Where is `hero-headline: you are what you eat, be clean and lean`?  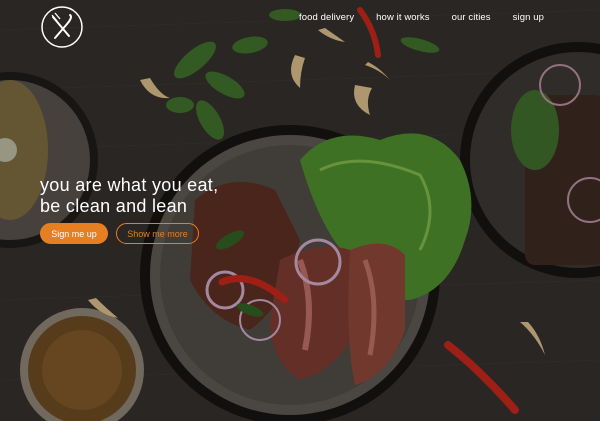
hero-headline: you are what you eat, be clean and lean is located at coordinates (129, 196).